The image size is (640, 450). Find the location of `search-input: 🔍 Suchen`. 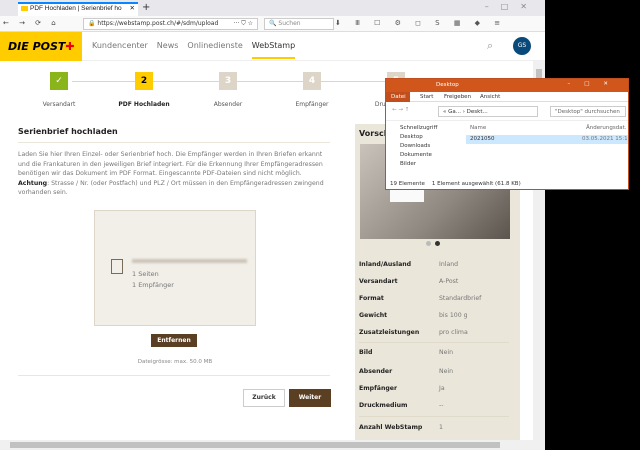

search-input: 🔍 Suchen is located at coordinates (299, 24).